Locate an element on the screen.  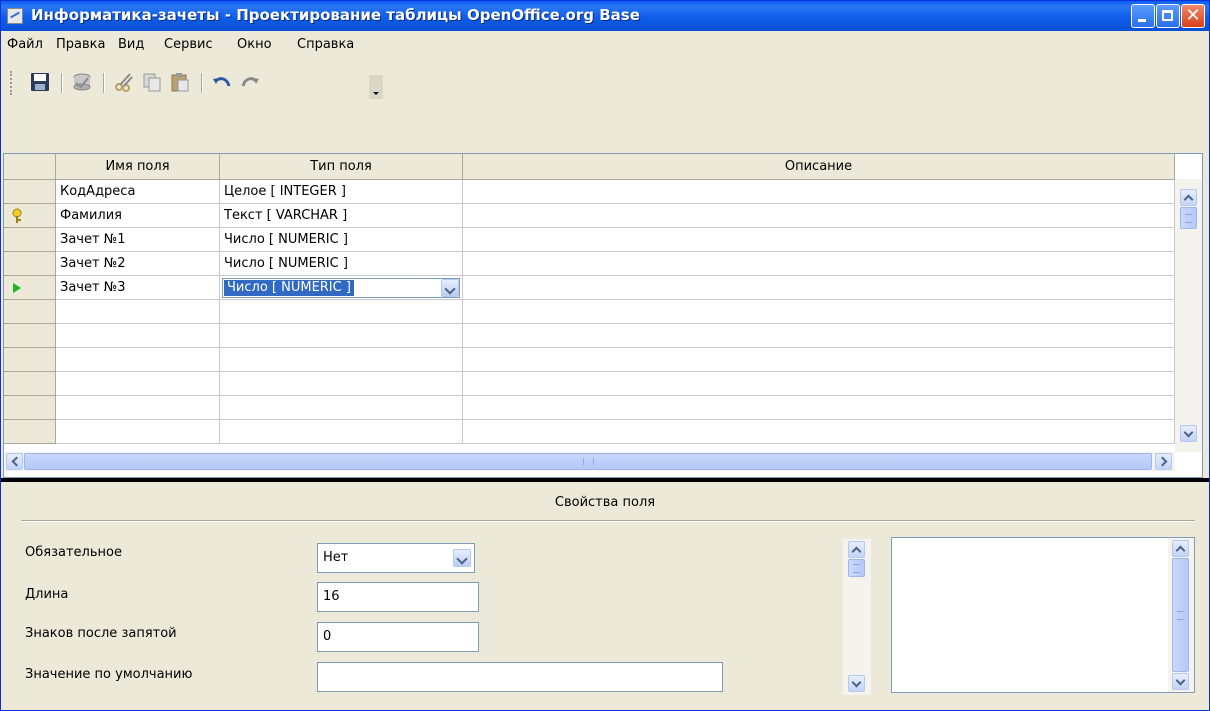
help-scrollbar is located at coordinates (1181, 615).